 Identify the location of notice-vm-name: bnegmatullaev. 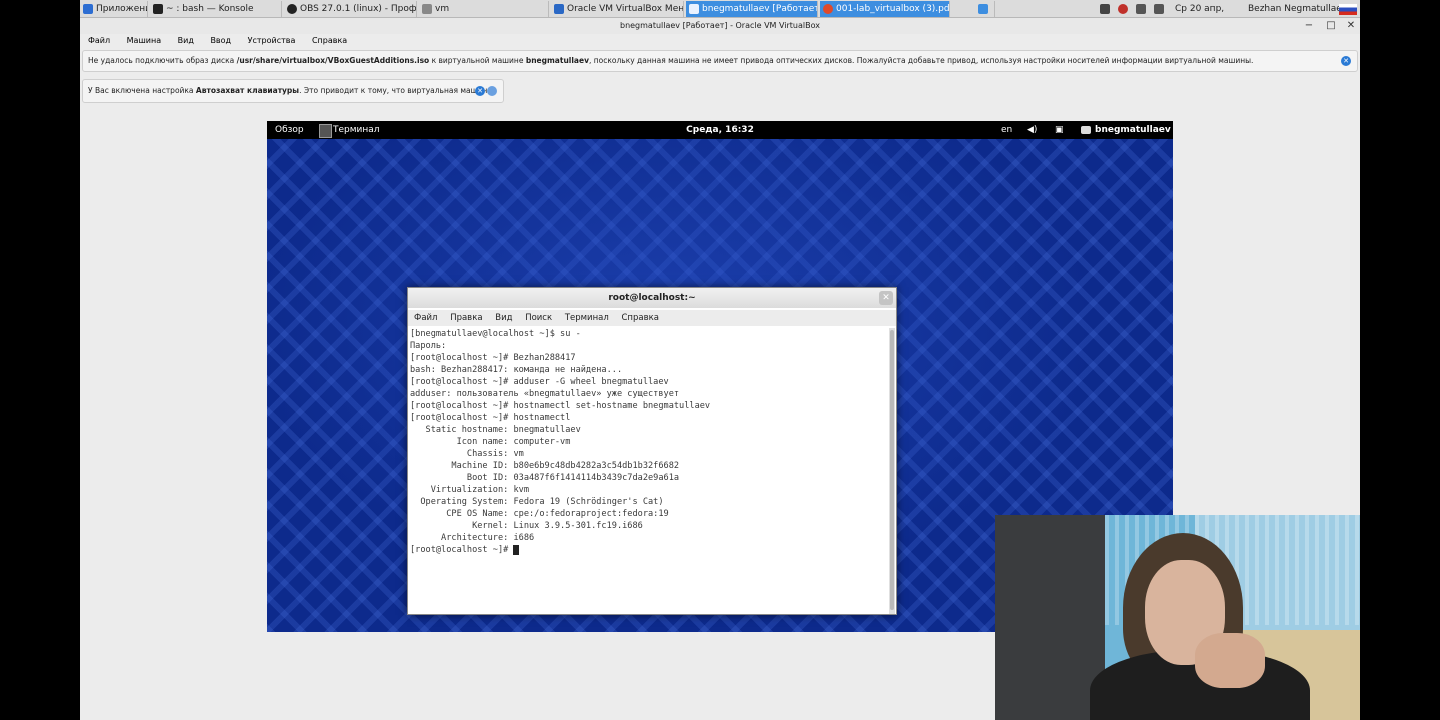
(557, 60).